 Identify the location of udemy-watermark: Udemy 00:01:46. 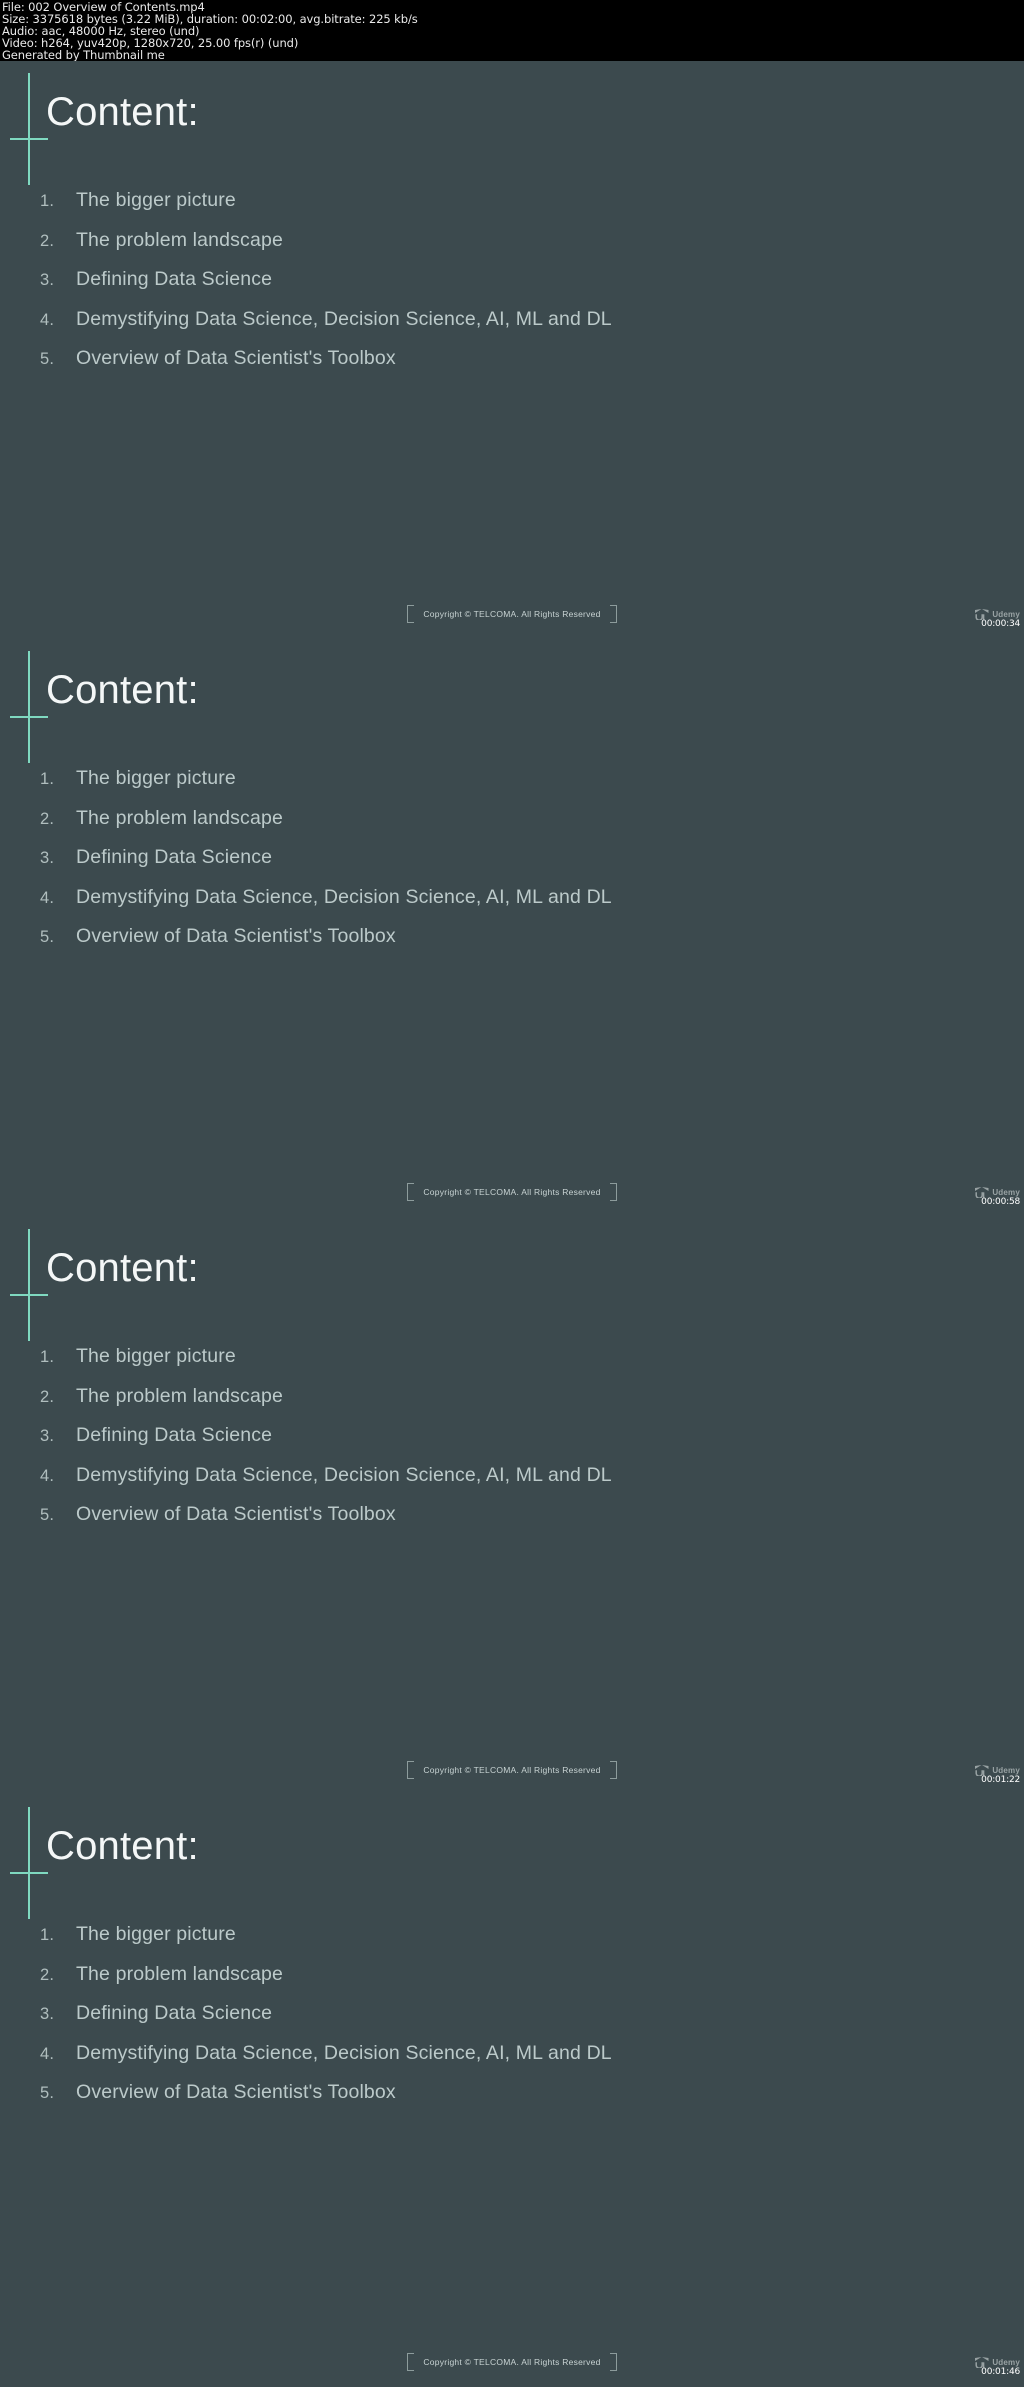
(997, 2367).